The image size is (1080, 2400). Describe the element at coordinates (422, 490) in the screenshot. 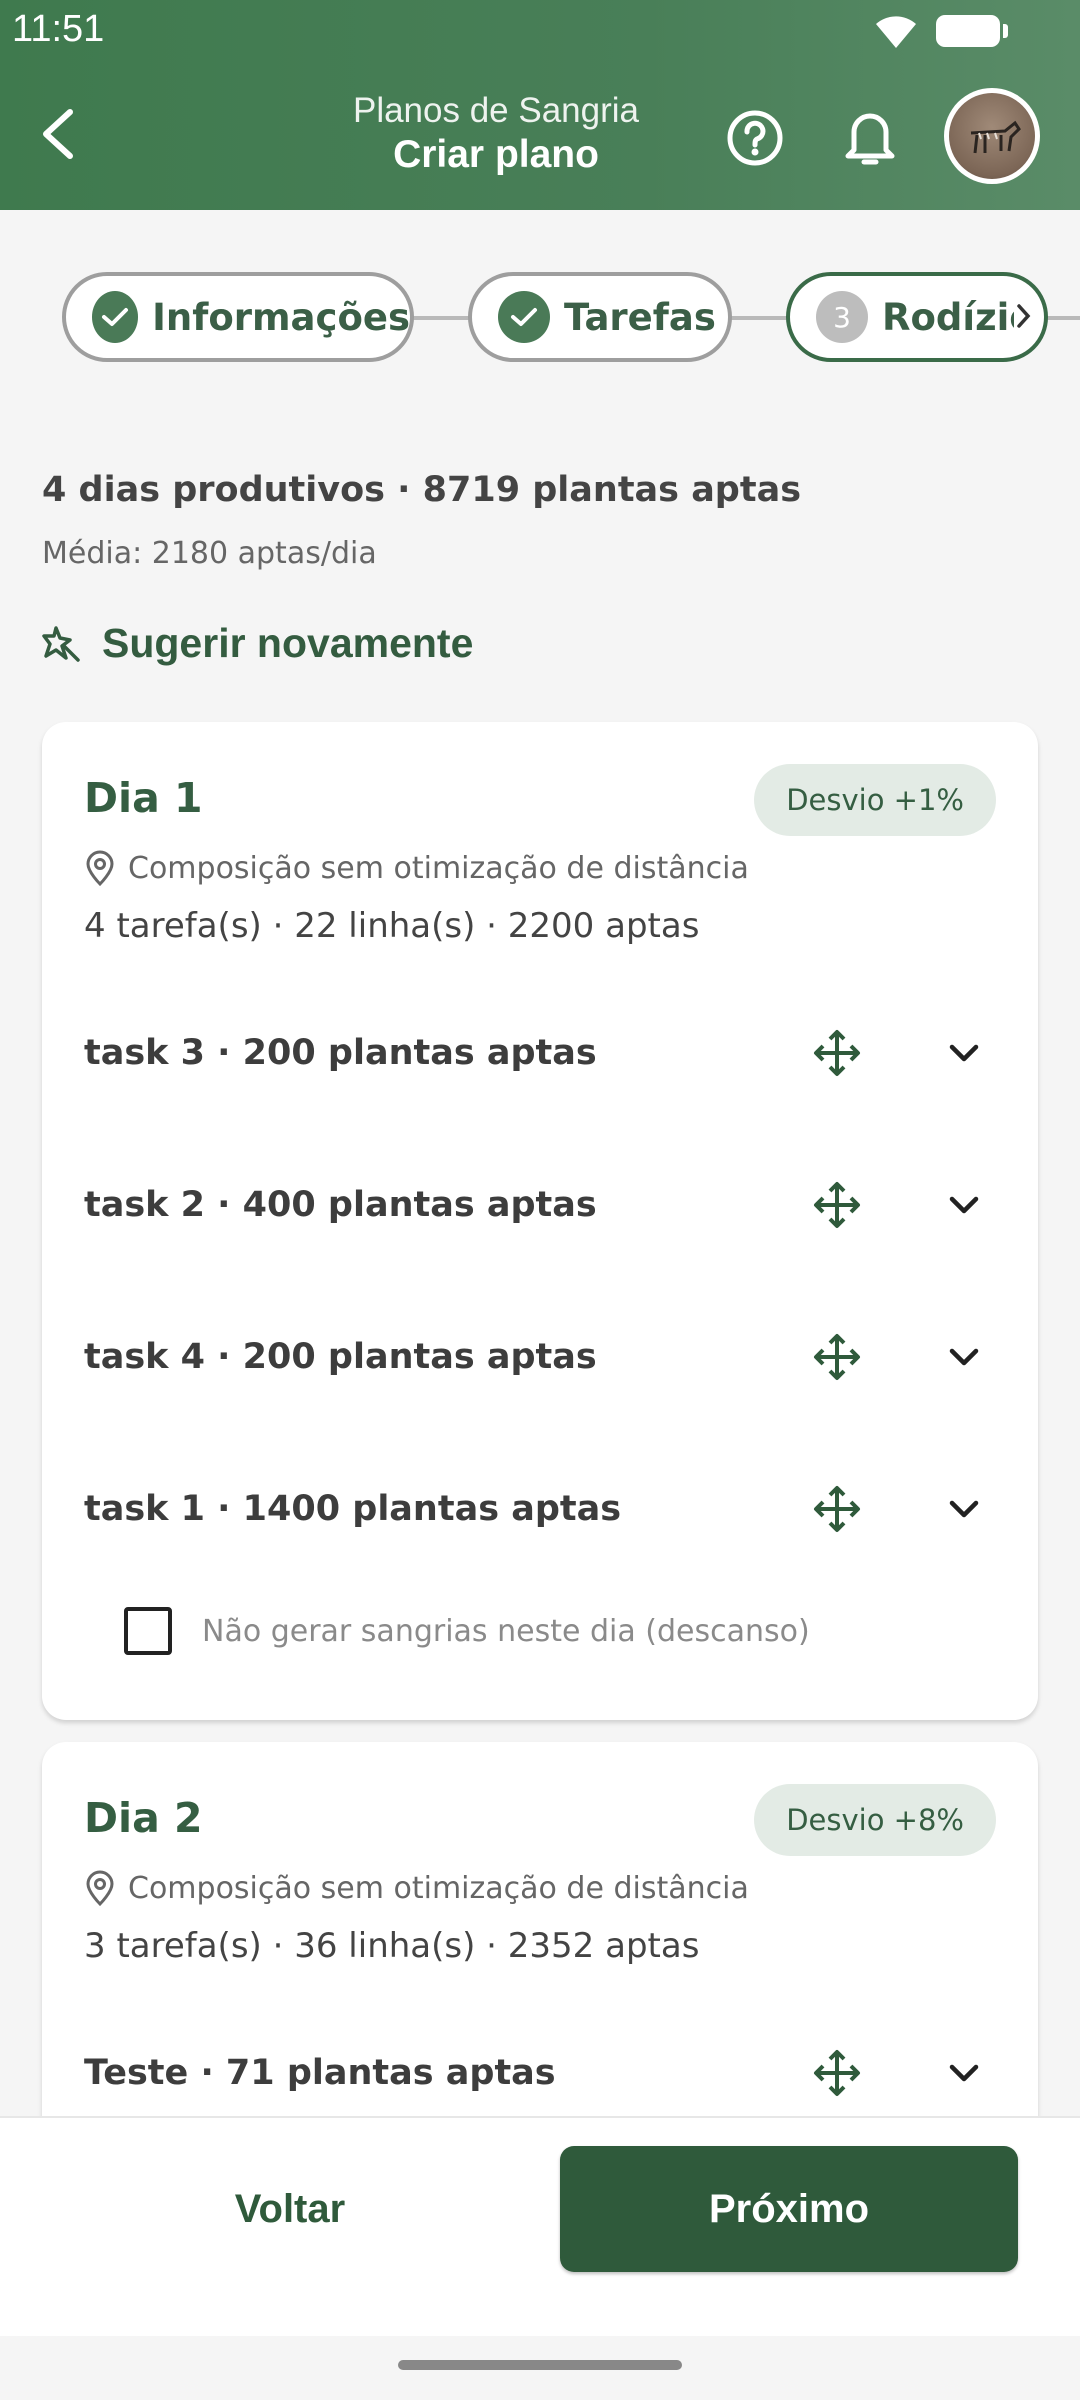

I see `summary-title: 4 dias produtivos · 8719 plantas aptas` at that location.